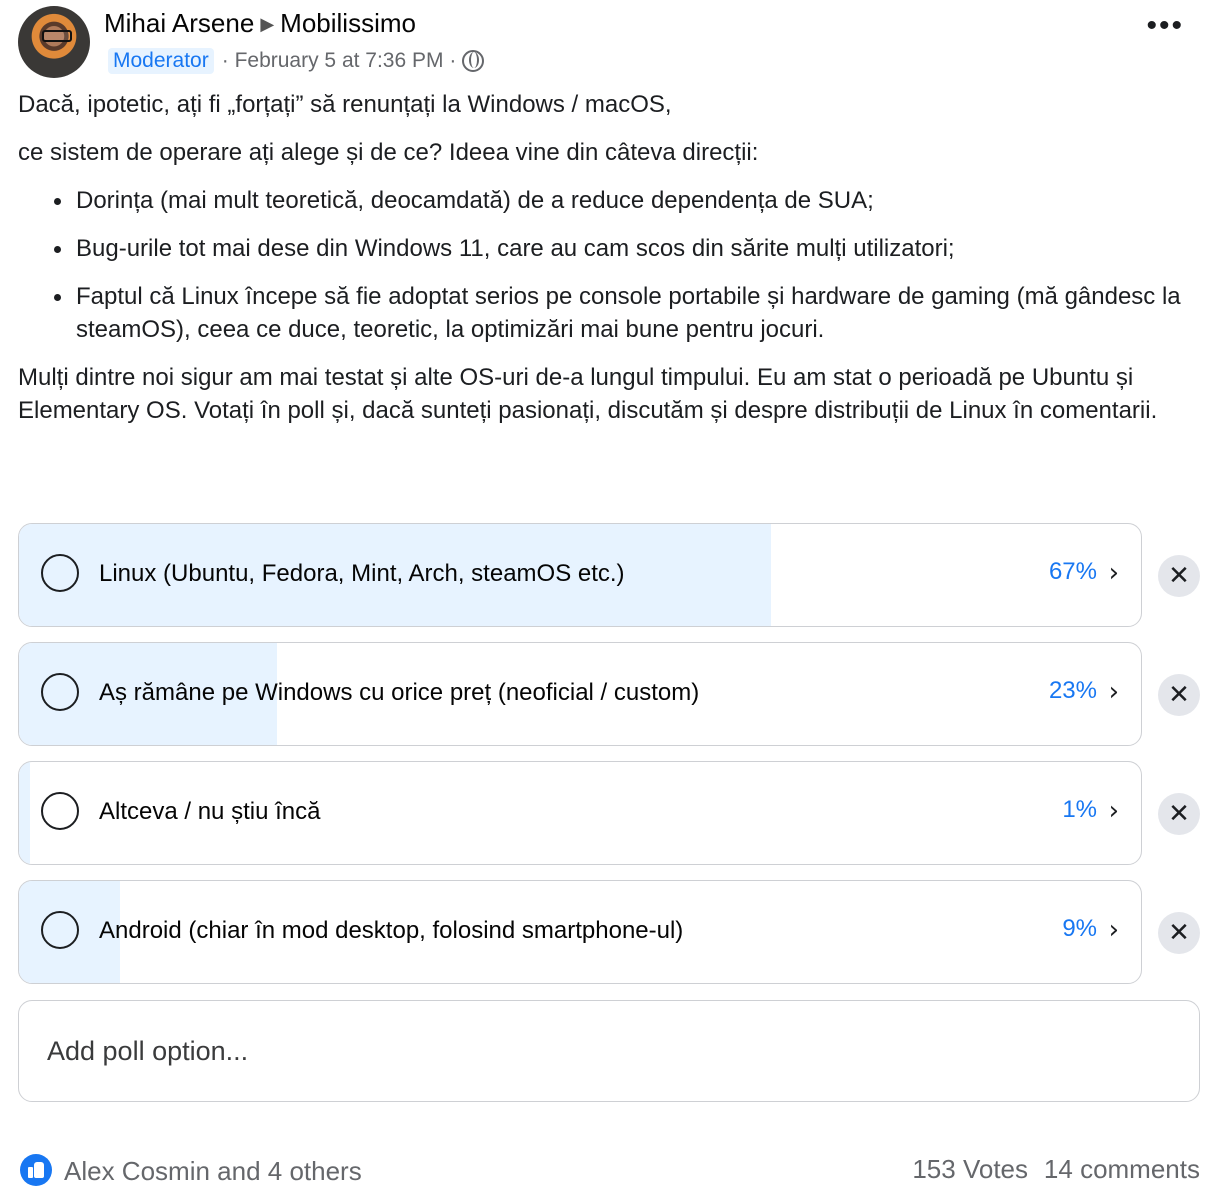  What do you see at coordinates (54, 42) in the screenshot?
I see `author-avatar` at bounding box center [54, 42].